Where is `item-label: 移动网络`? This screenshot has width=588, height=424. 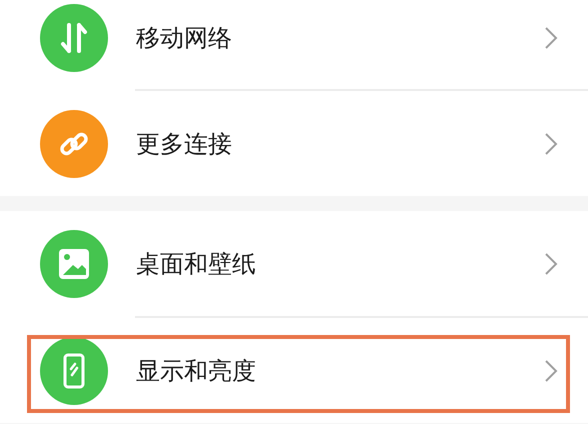
item-label: 移动网络 is located at coordinates (184, 38).